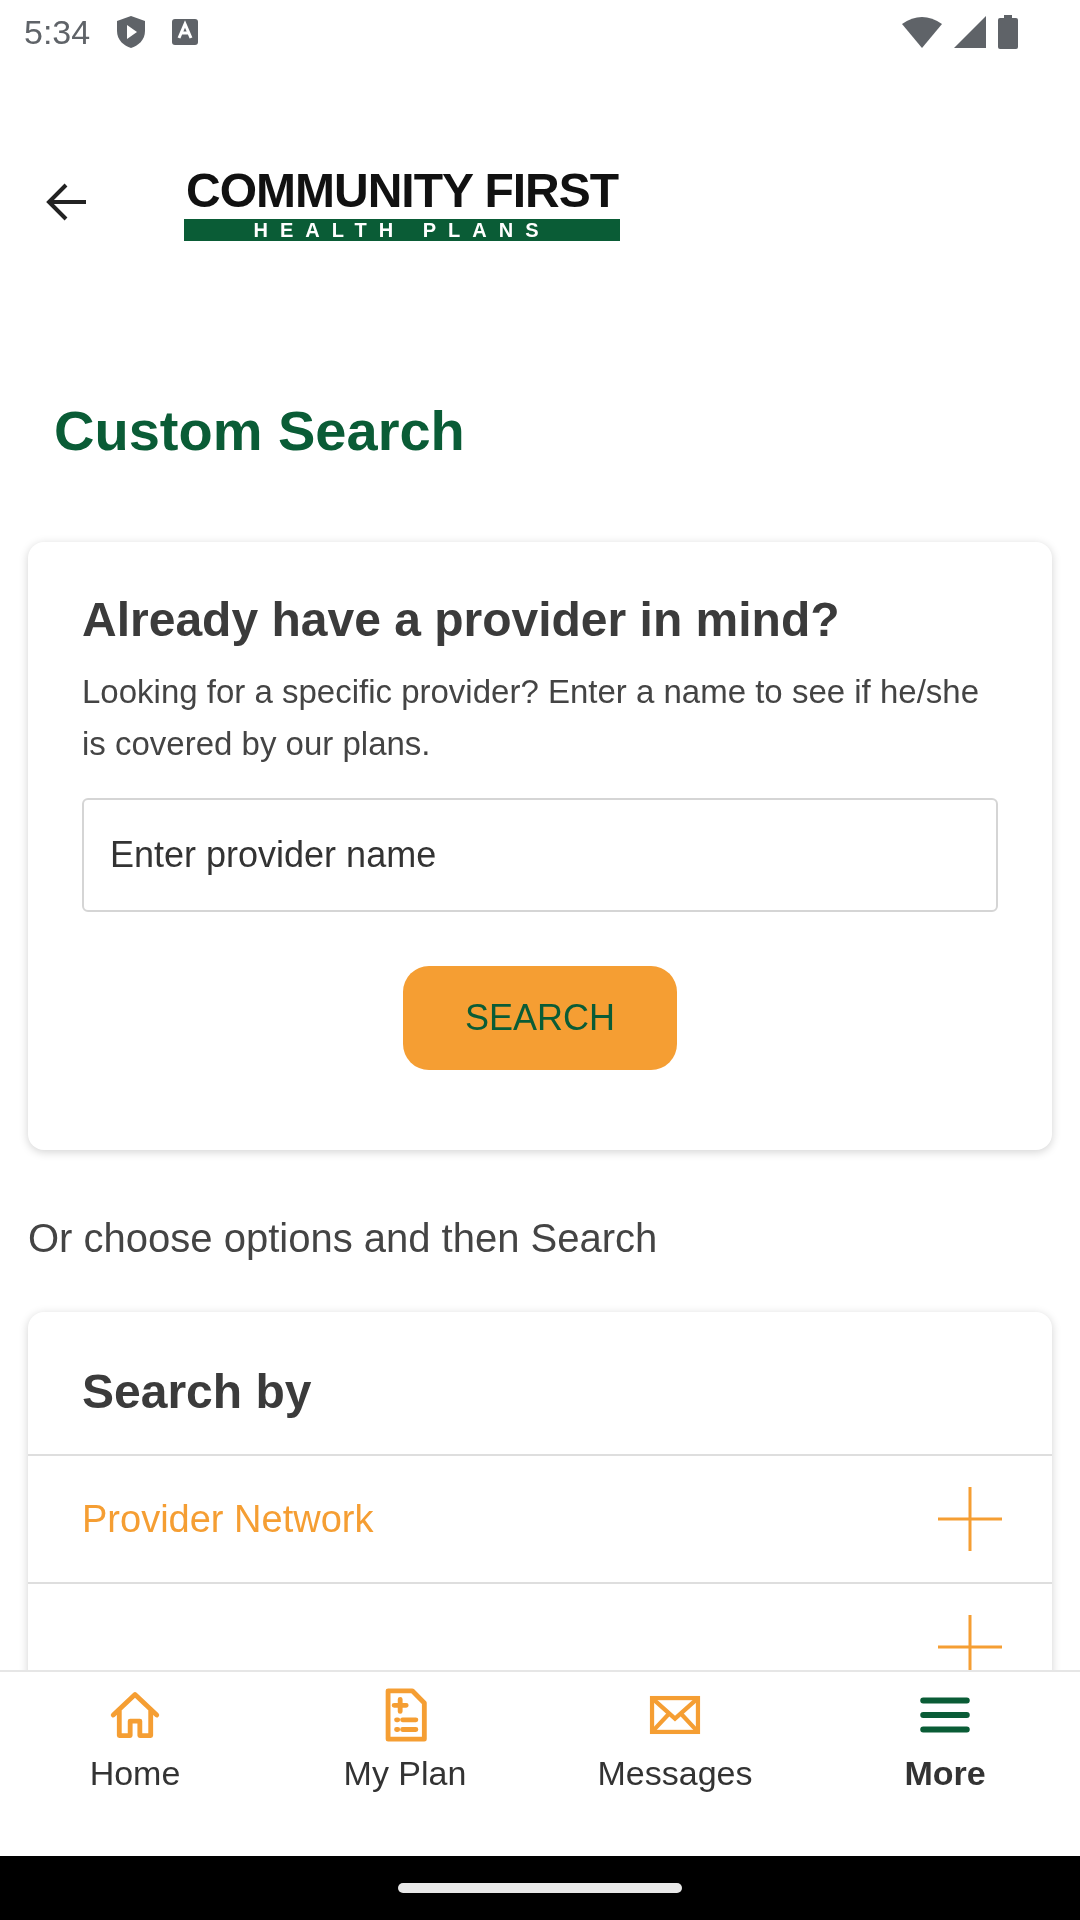  Describe the element at coordinates (260, 431) in the screenshot. I see `page-title: Custom Search` at that location.